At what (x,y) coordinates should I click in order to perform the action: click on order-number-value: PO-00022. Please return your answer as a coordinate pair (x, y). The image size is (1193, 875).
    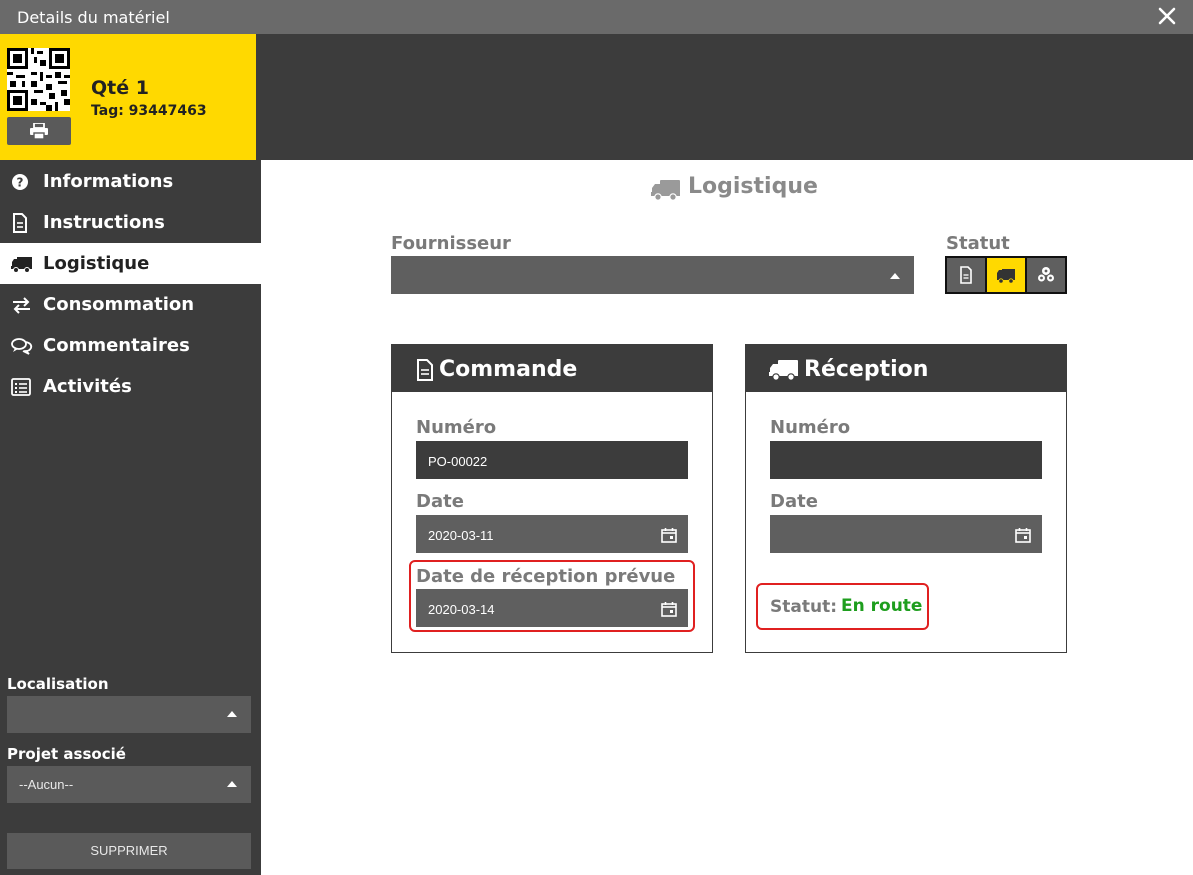
    Looking at the image, I should click on (458, 461).